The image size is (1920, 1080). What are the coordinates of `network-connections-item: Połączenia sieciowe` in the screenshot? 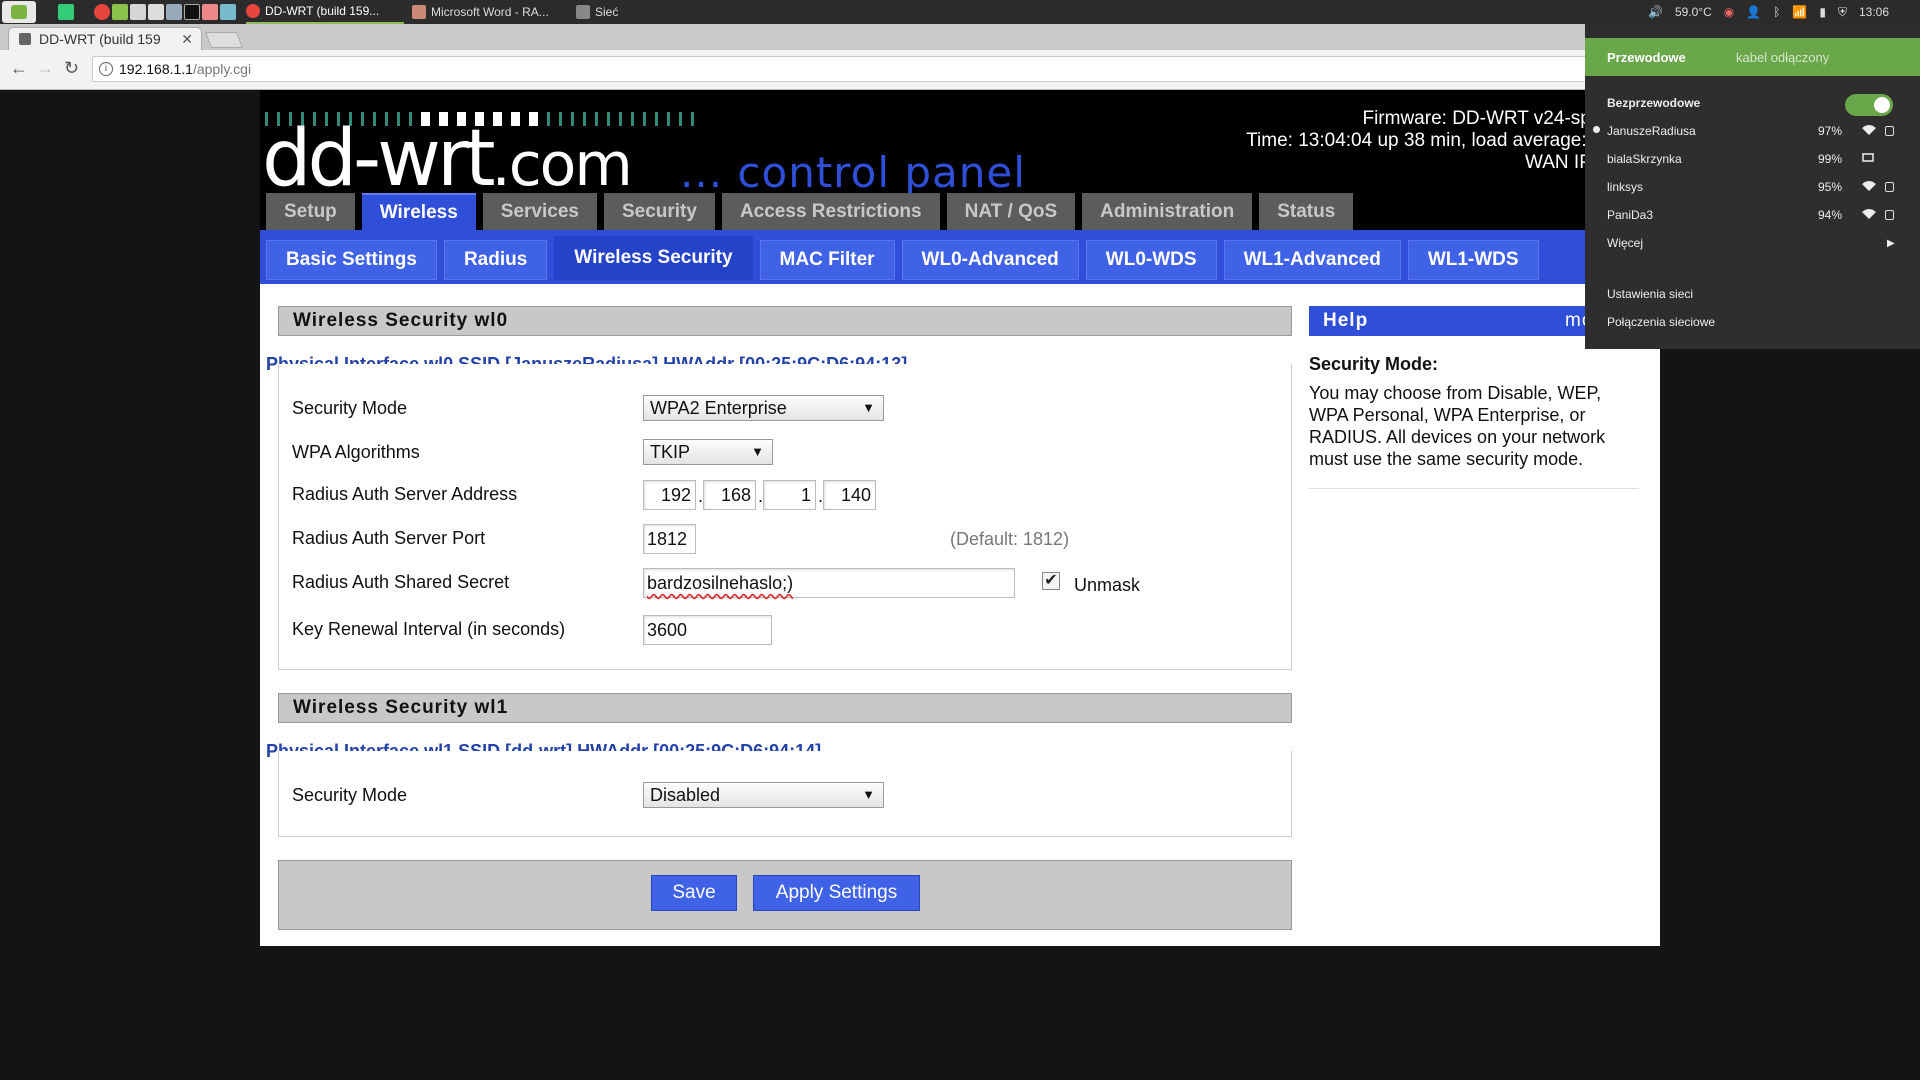 It's located at (1752, 322).